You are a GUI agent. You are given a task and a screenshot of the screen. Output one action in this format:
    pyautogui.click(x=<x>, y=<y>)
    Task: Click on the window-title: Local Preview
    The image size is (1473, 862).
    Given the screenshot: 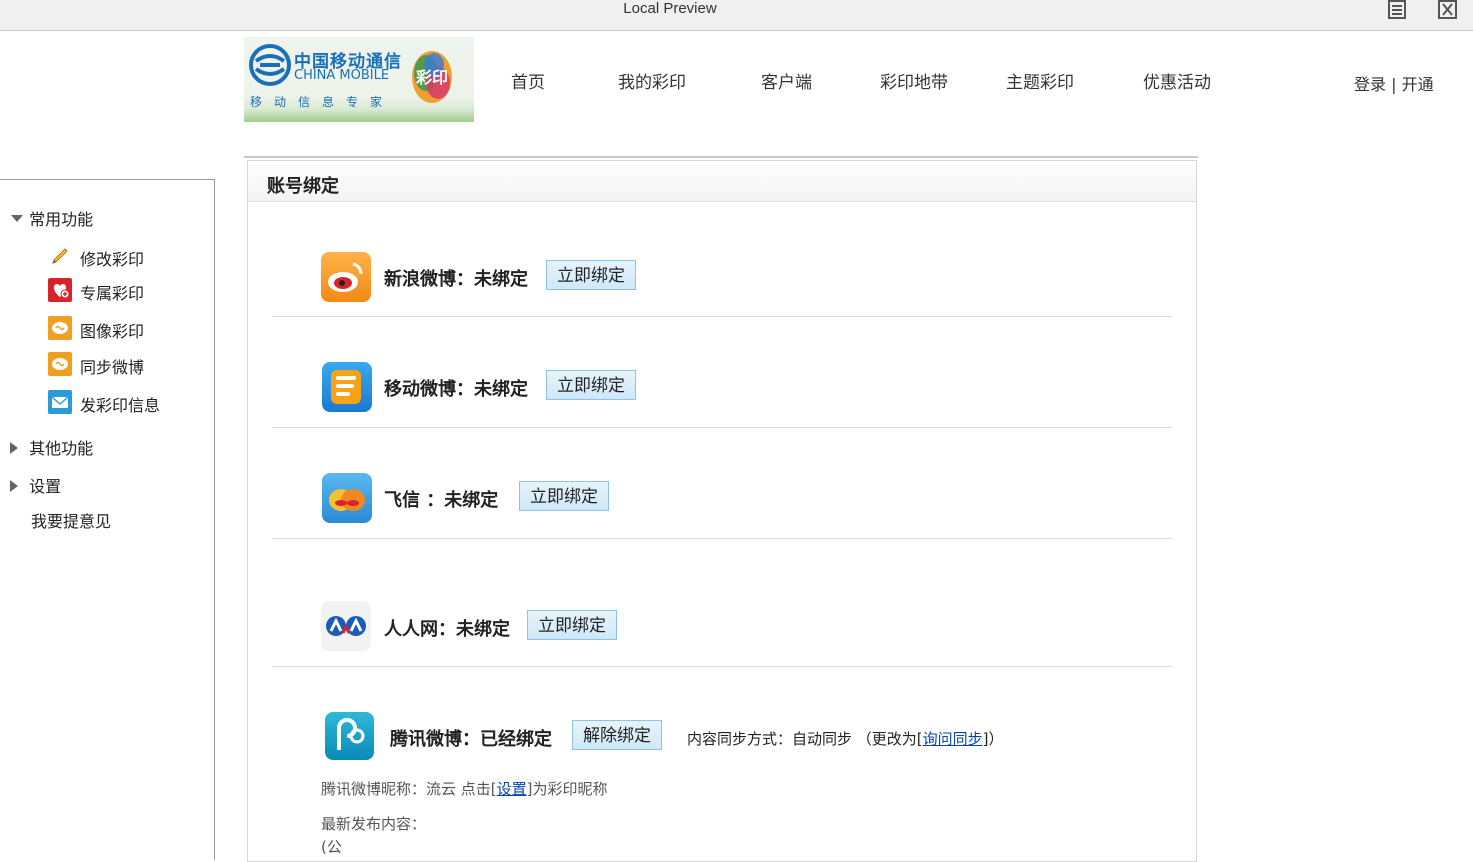 What is the action you would take?
    pyautogui.click(x=670, y=8)
    